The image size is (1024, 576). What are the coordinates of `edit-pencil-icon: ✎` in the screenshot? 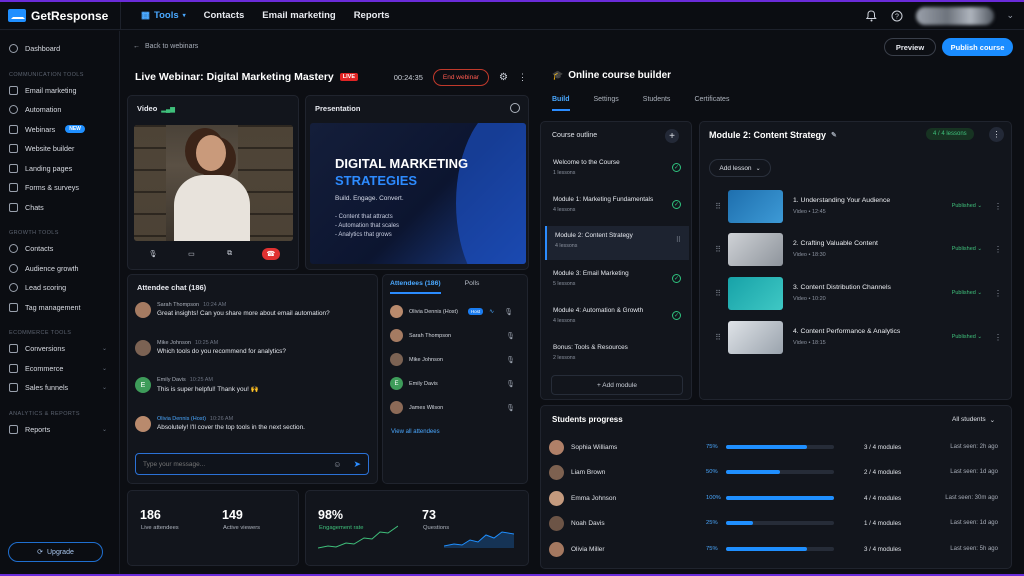 It's located at (834, 135).